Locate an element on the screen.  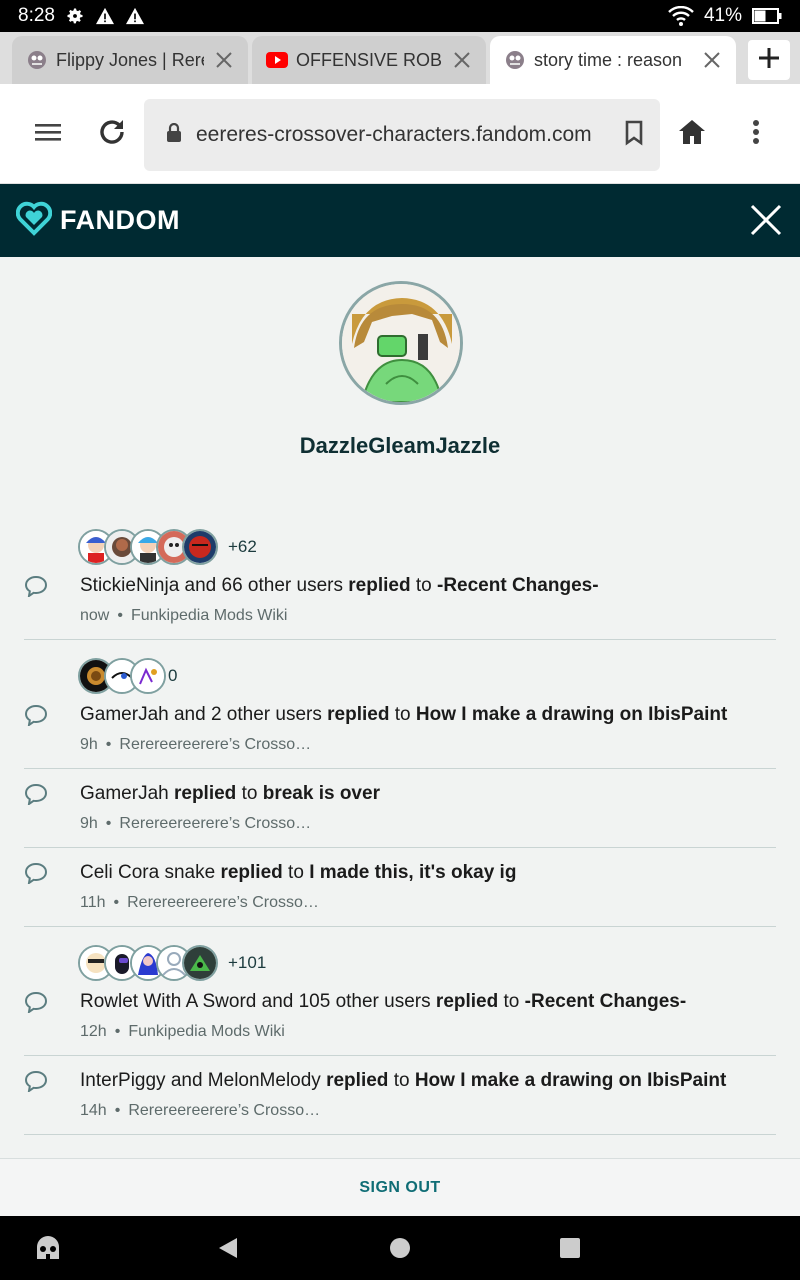
youtube-favicon-icon is located at coordinates (277, 60).